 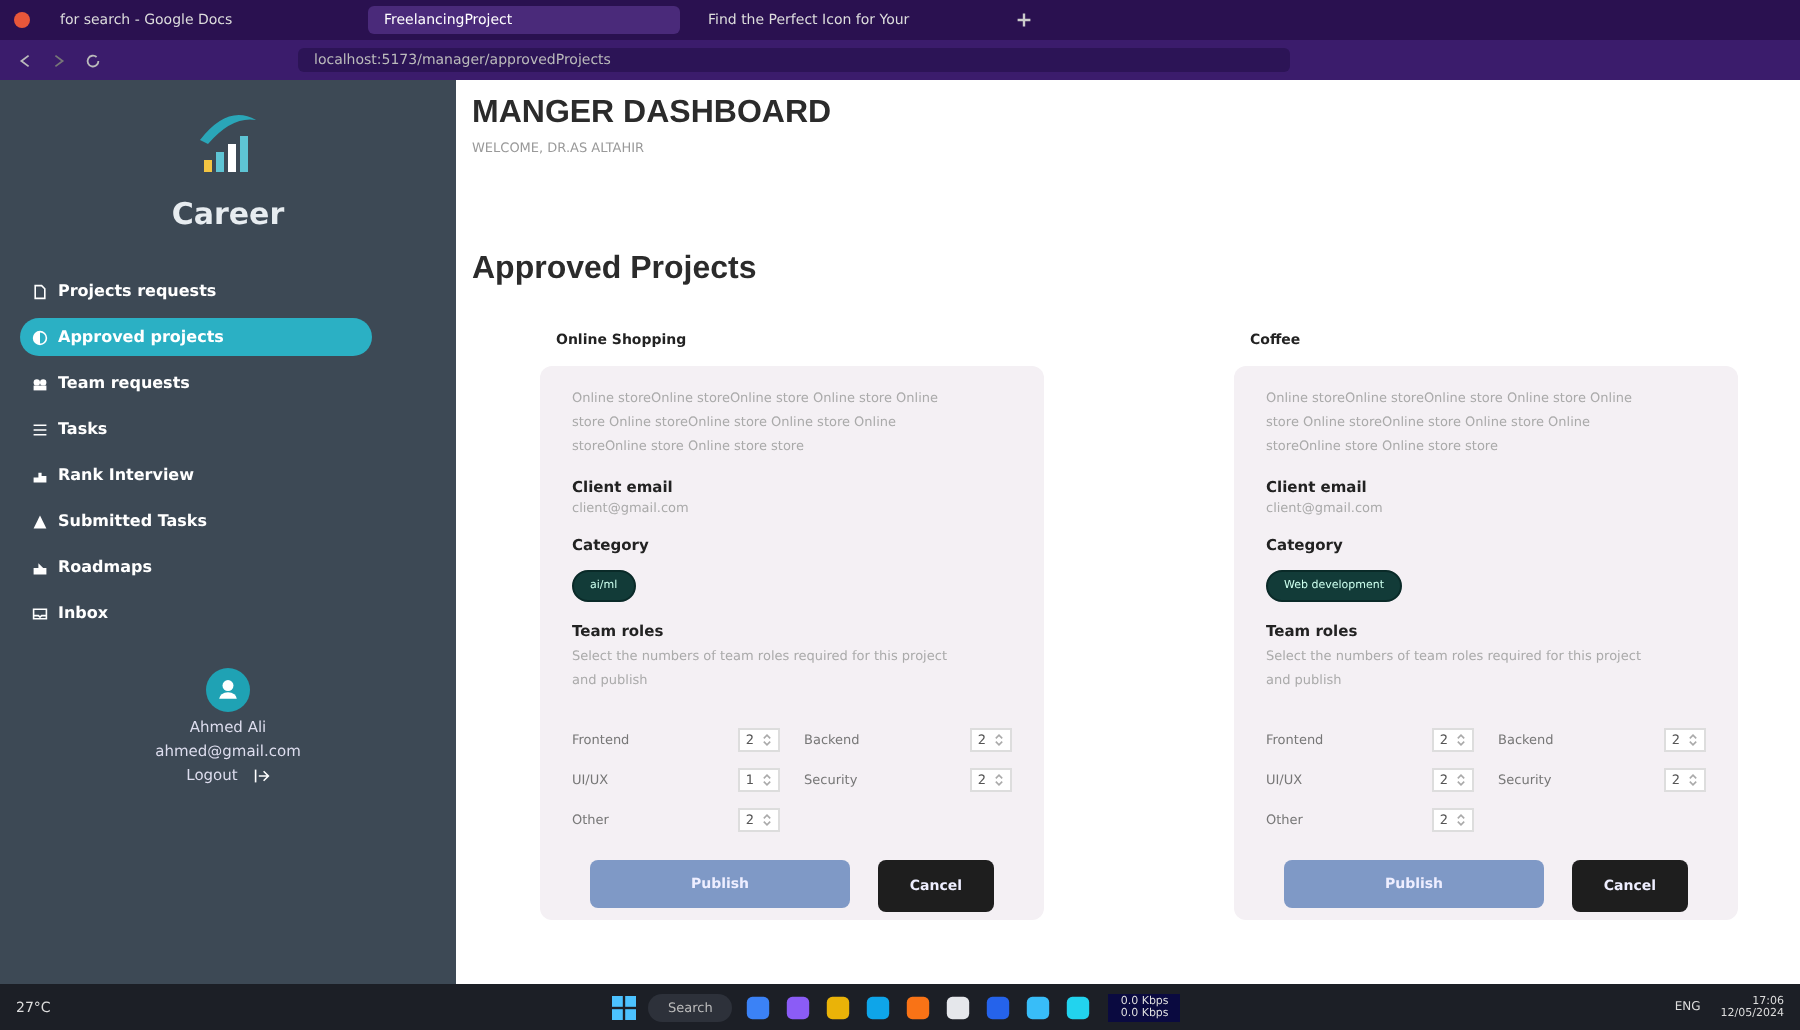 I want to click on windows-icon, so click(x=624, y=1007).